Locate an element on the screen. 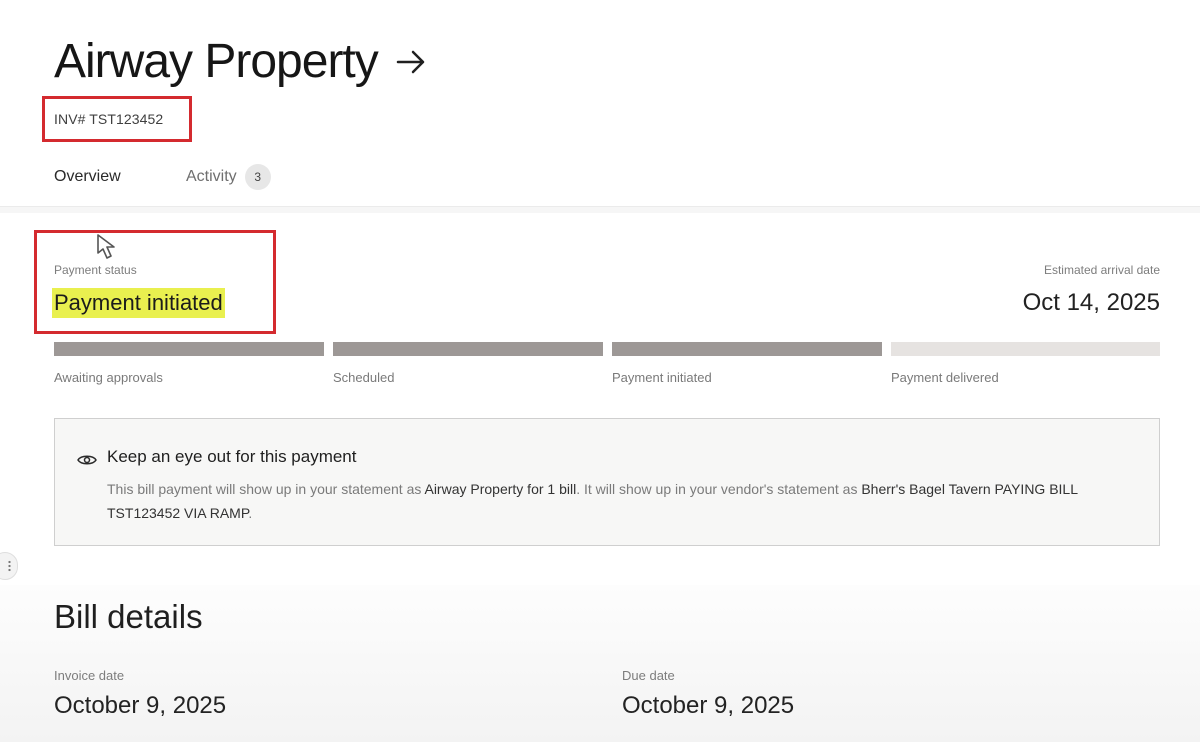  tab-overview: Overview is located at coordinates (94, 184).